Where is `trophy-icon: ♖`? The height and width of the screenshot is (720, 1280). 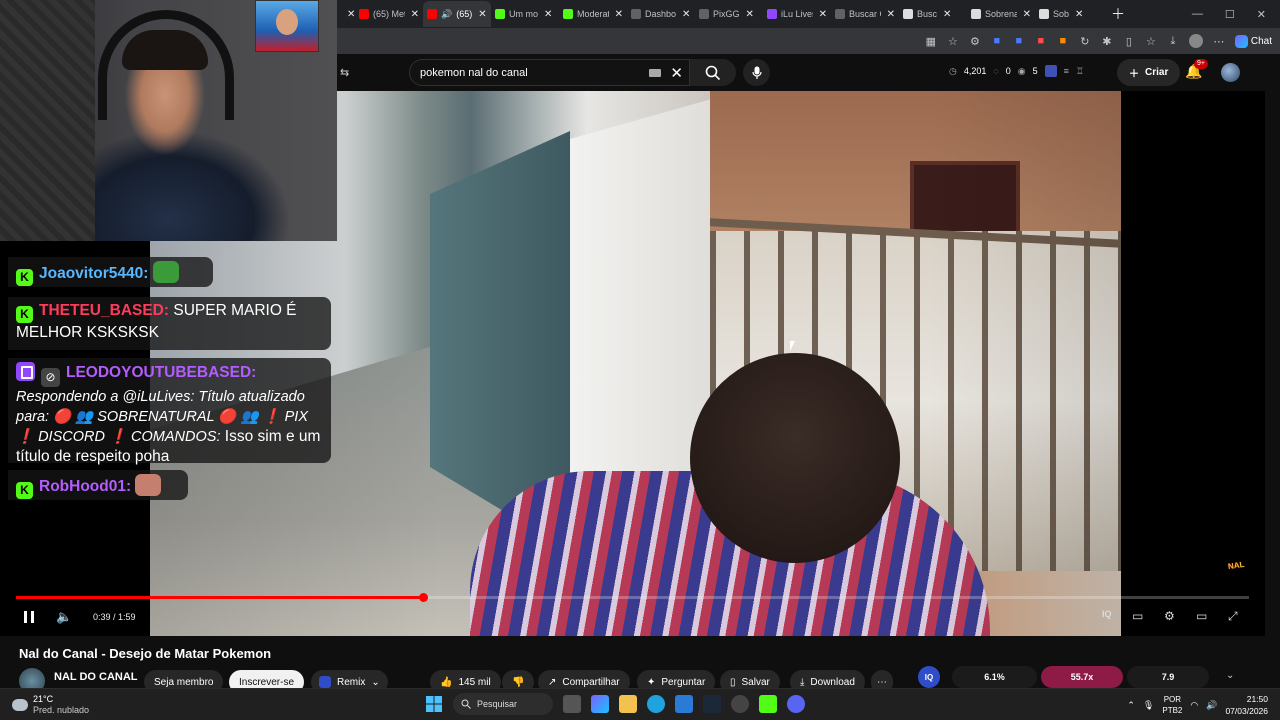 trophy-icon: ♖ is located at coordinates (1080, 71).